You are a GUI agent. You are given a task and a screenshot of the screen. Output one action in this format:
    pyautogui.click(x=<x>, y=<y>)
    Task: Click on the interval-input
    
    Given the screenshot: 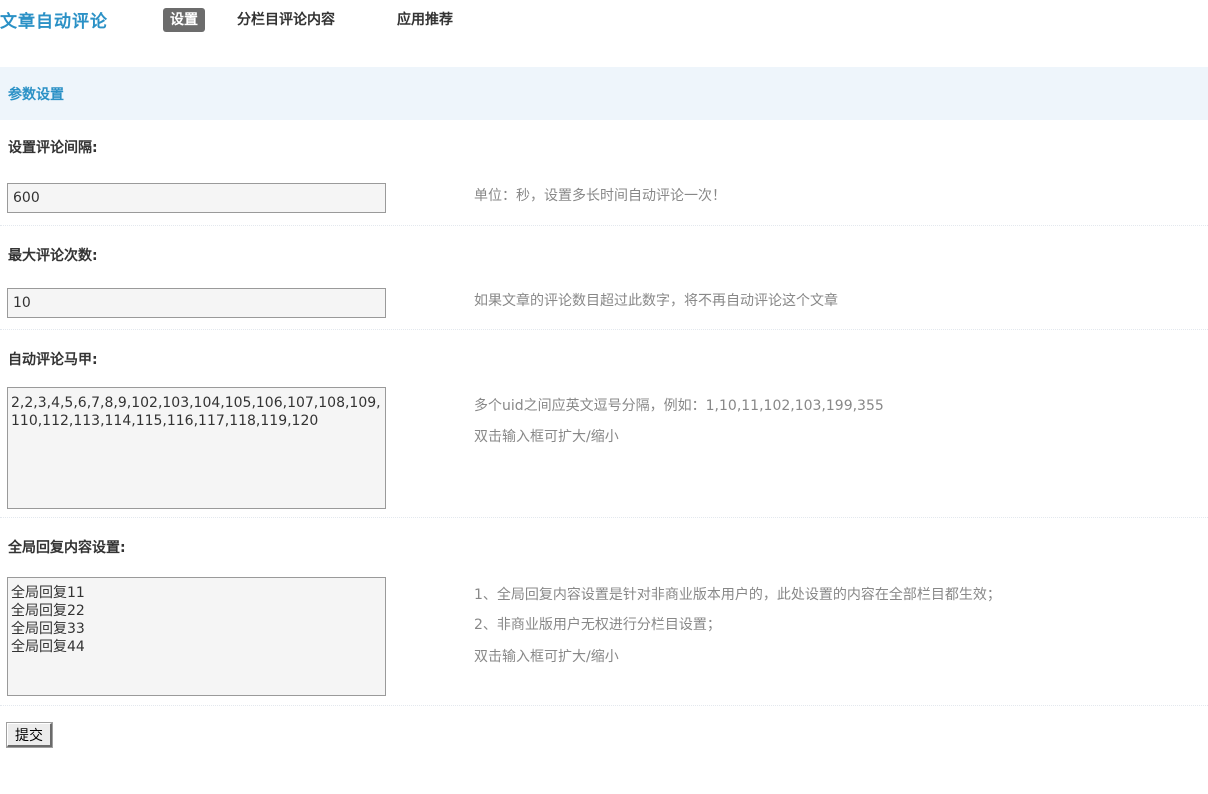 What is the action you would take?
    pyautogui.click(x=196, y=198)
    